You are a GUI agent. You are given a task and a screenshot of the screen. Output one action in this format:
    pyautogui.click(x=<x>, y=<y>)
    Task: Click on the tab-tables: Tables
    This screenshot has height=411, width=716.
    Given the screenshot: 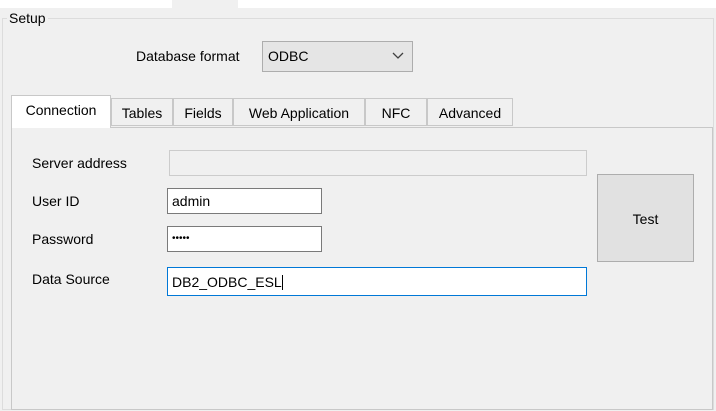 What is the action you would take?
    pyautogui.click(x=142, y=112)
    